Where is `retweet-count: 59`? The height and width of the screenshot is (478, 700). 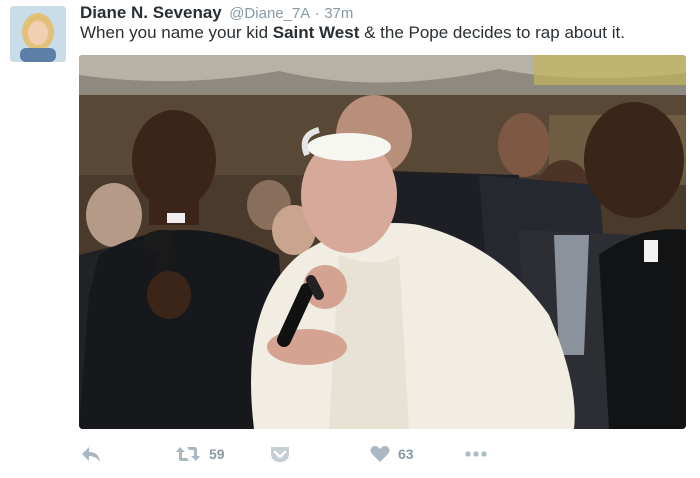
retweet-count: 59 is located at coordinates (217, 454).